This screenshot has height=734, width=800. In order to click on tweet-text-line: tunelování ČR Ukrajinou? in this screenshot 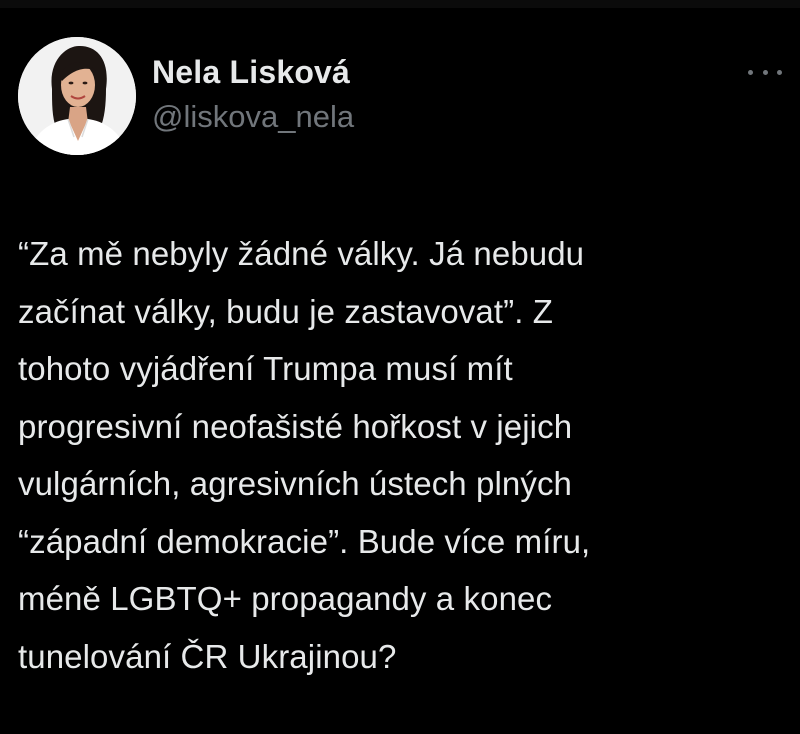, I will do `click(207, 656)`.